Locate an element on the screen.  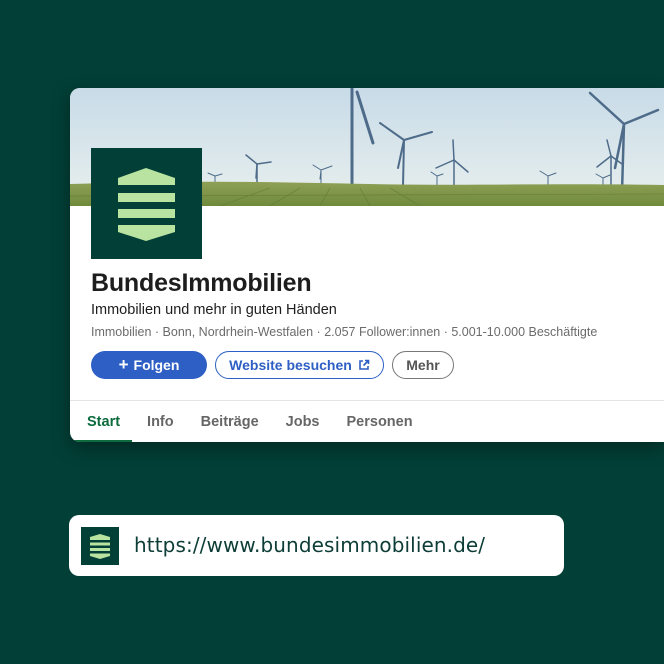
visit-website-button: Website besuchen is located at coordinates (299, 365).